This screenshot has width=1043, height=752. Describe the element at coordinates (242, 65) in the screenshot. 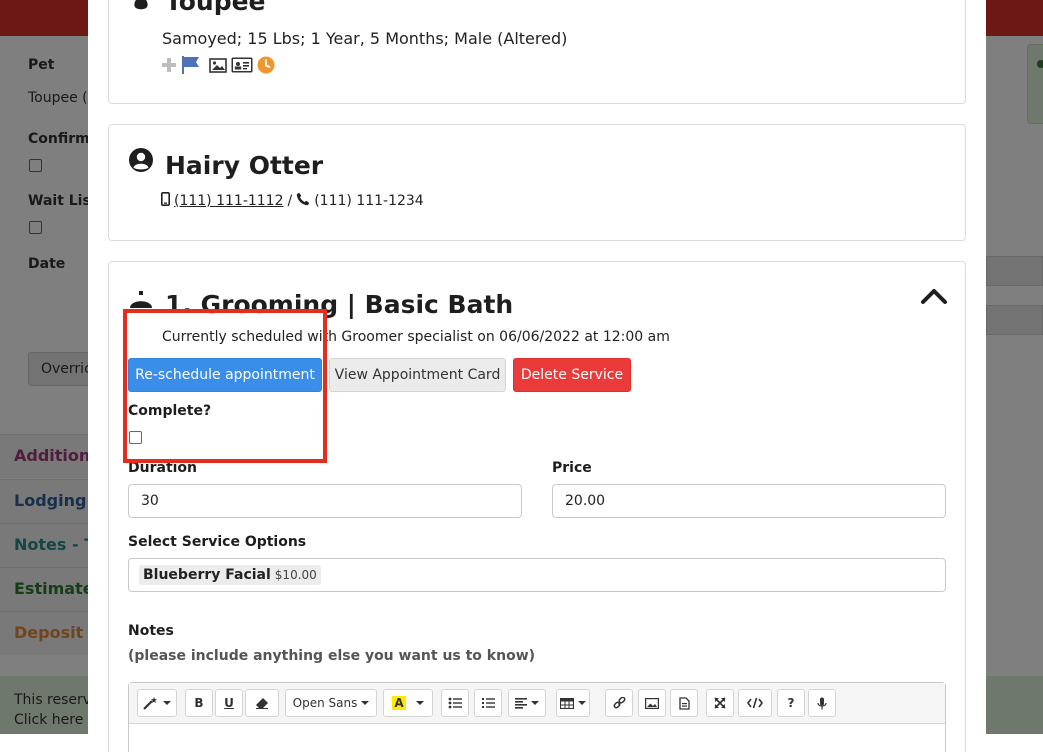

I see `id-card-icon` at that location.